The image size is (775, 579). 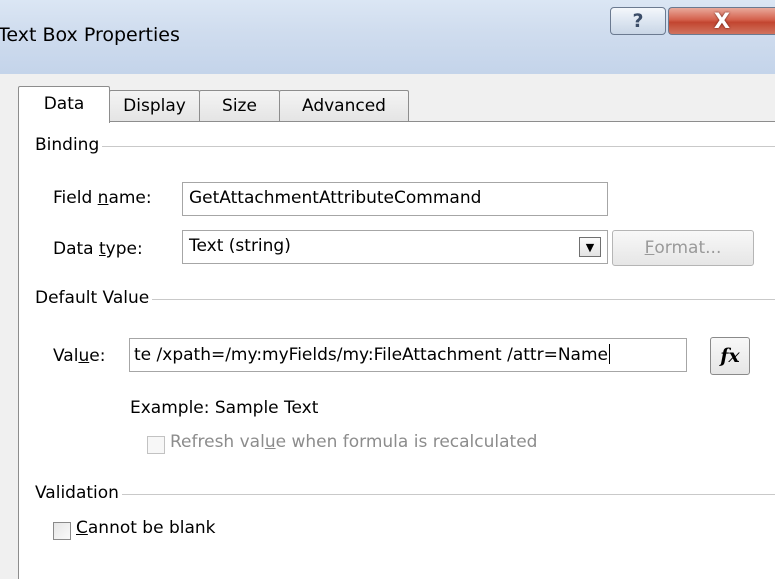 What do you see at coordinates (609, 354) in the screenshot?
I see `text-cursor` at bounding box center [609, 354].